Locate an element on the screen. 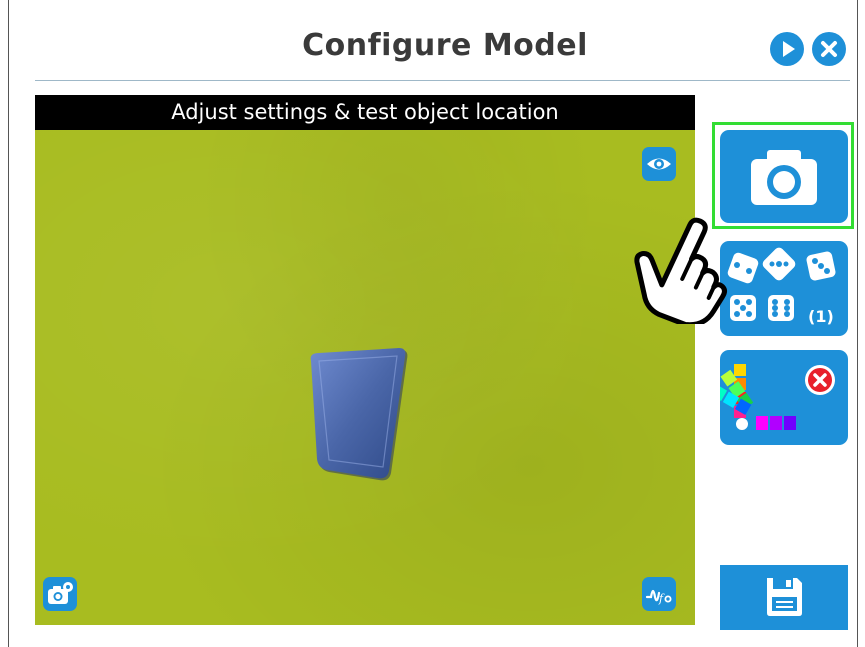 The height and width of the screenshot is (647, 865). camera-settings-icon is located at coordinates (60, 593).